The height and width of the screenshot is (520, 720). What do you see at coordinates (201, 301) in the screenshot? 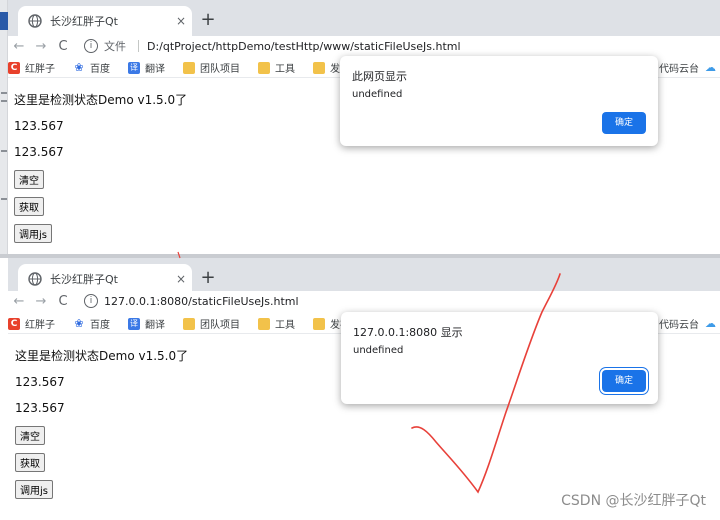
I see `url-text: 127.0.0.1:8080/staticFileUseJs.html` at bounding box center [201, 301].